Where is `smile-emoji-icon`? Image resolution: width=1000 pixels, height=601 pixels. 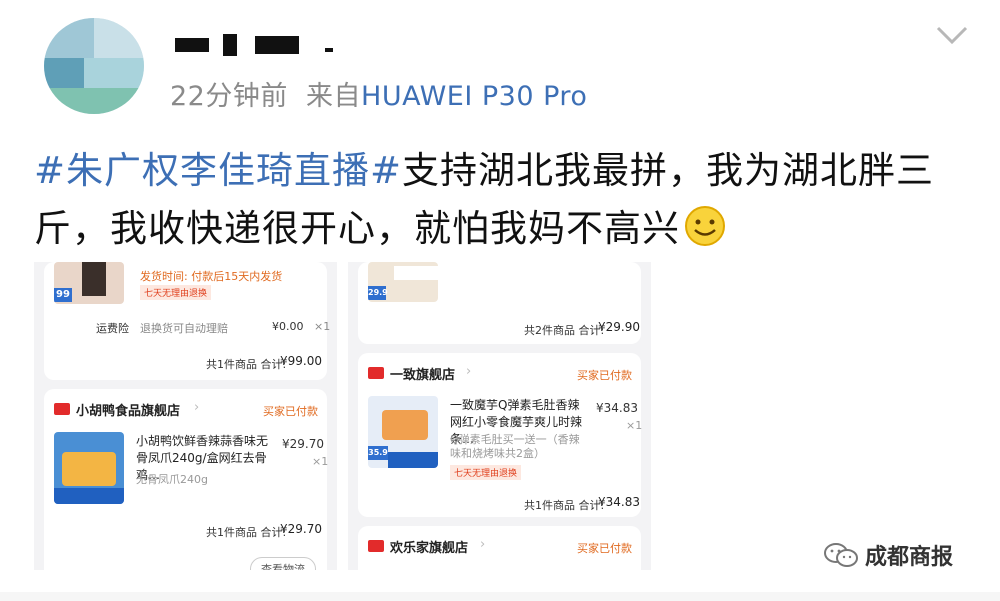
smile-emoji-icon is located at coordinates (705, 226).